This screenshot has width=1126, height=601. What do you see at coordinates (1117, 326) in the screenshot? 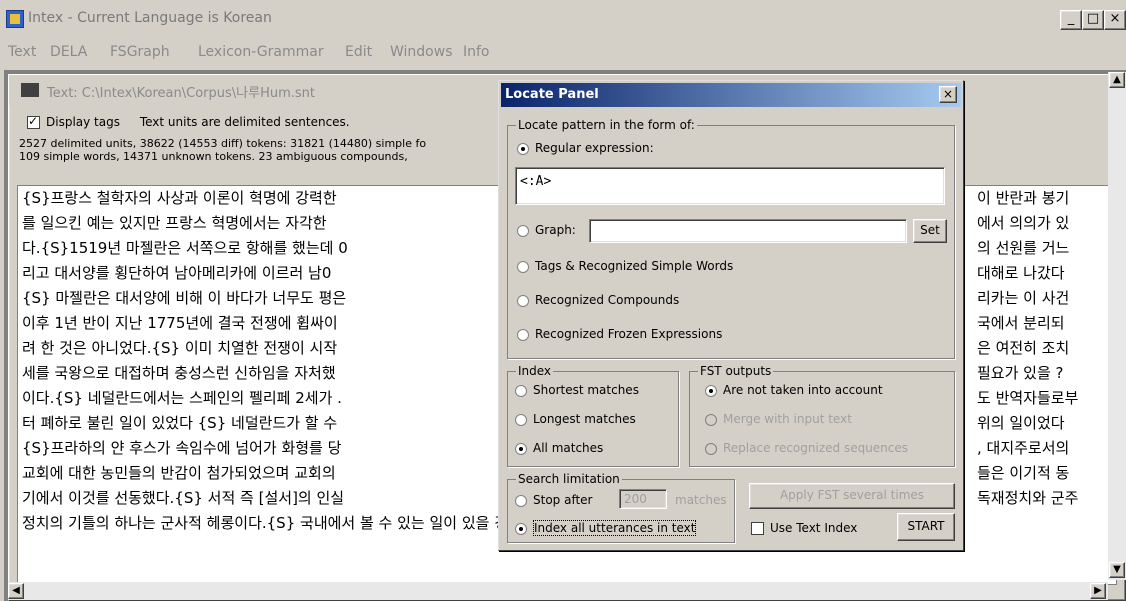
I see `vertical-scrollbar: ▲ ▼` at bounding box center [1117, 326].